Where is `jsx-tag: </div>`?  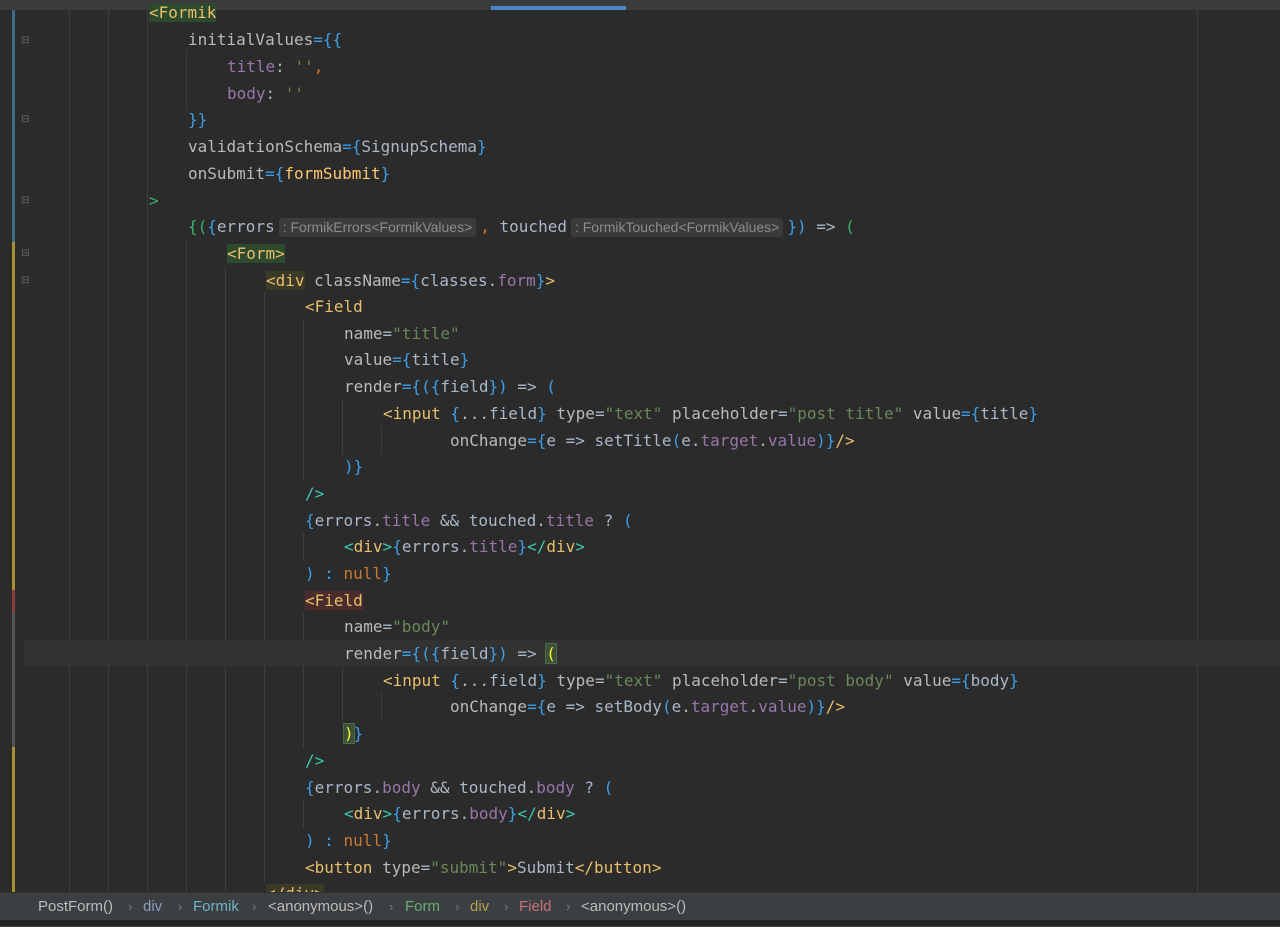 jsx-tag: </div> is located at coordinates (295, 888).